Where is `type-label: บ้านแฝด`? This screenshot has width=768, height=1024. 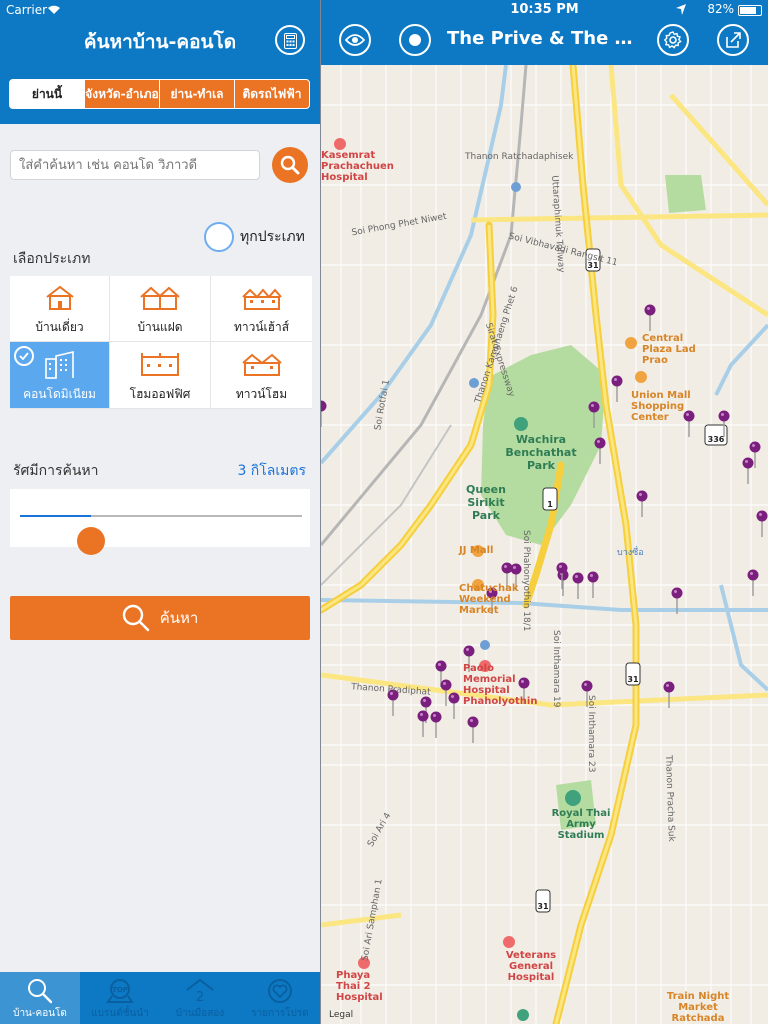 type-label: บ้านแฝด is located at coordinates (160, 327).